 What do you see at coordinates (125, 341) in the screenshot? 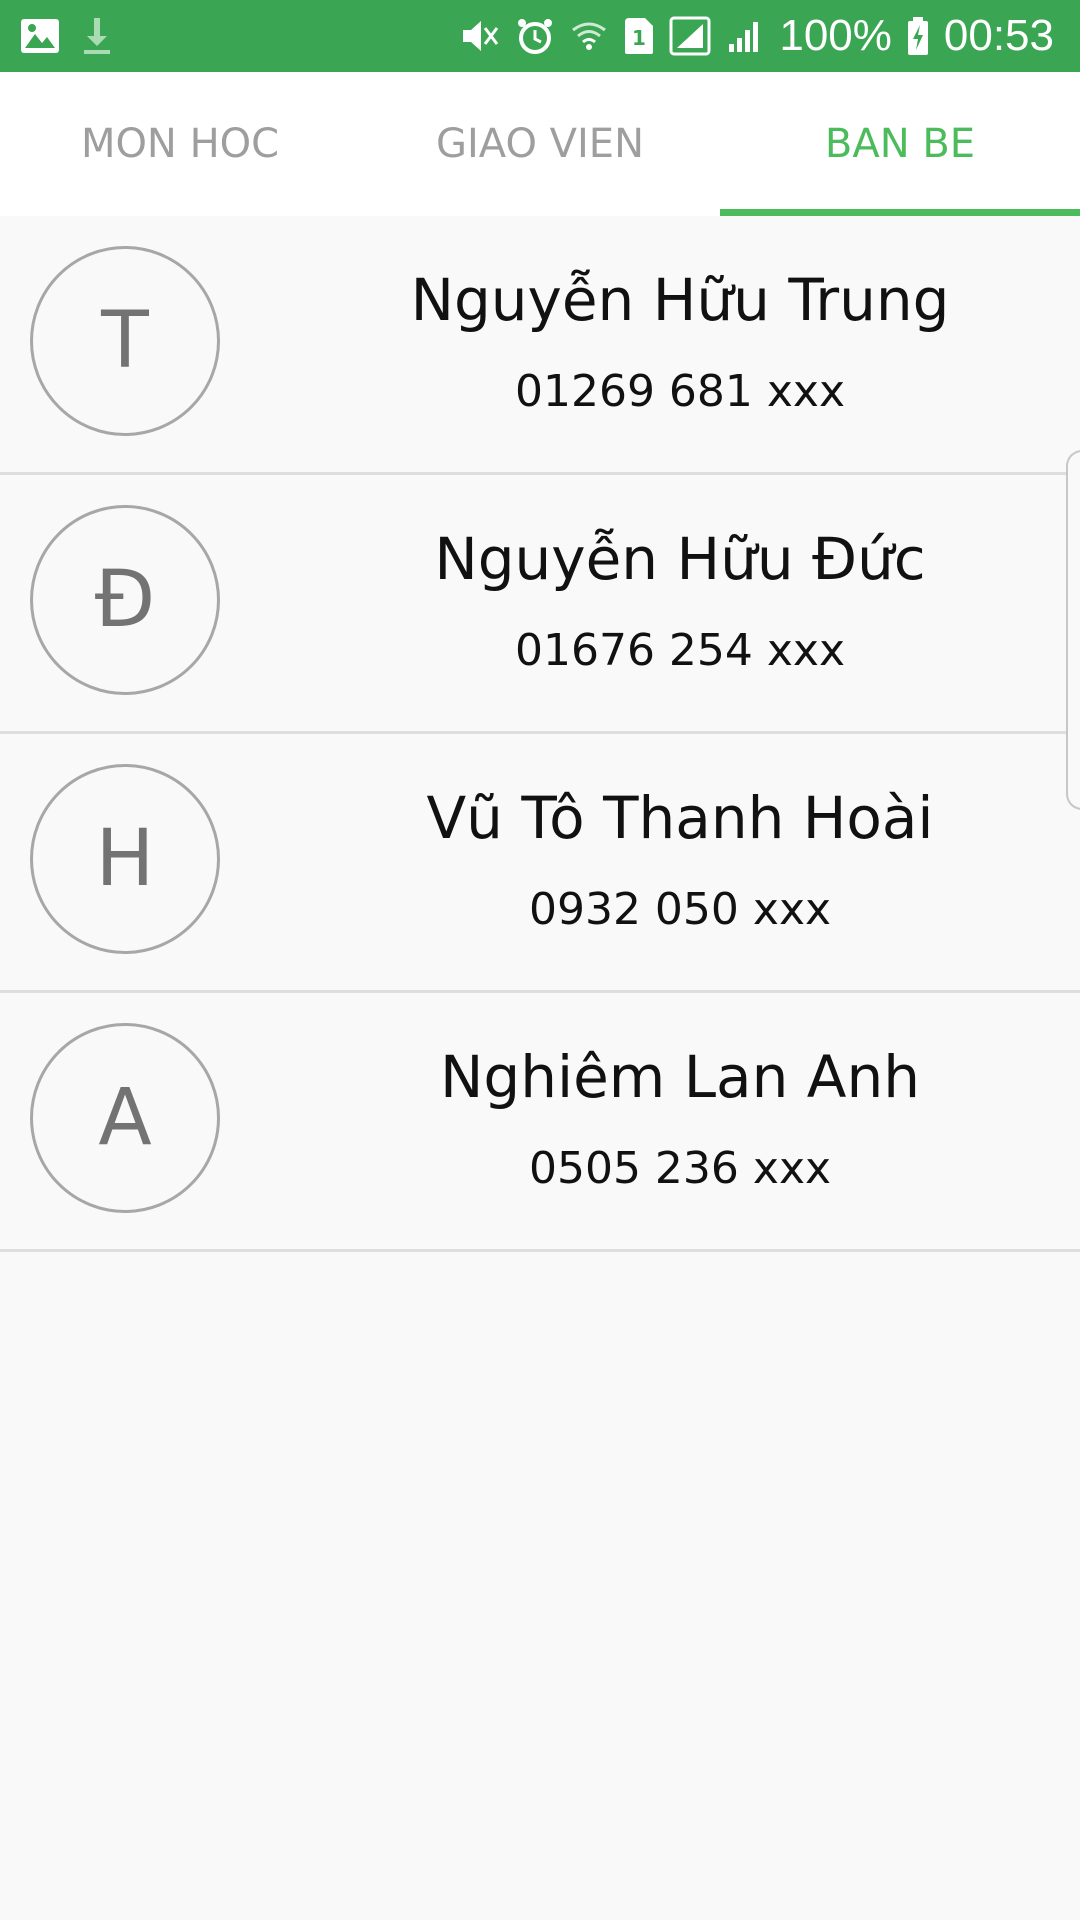
I see `avatar: T` at bounding box center [125, 341].